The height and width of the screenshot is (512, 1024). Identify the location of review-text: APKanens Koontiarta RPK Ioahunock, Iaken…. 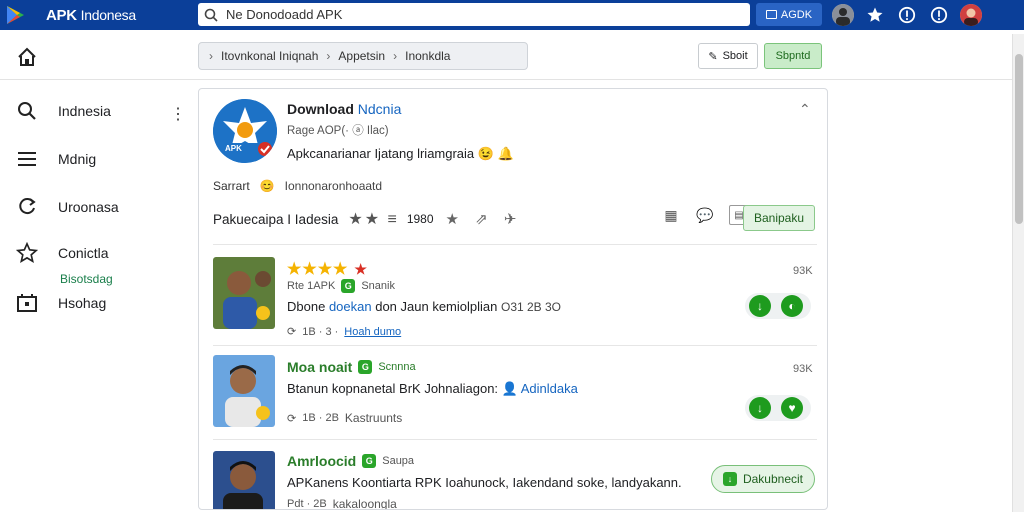
(484, 482).